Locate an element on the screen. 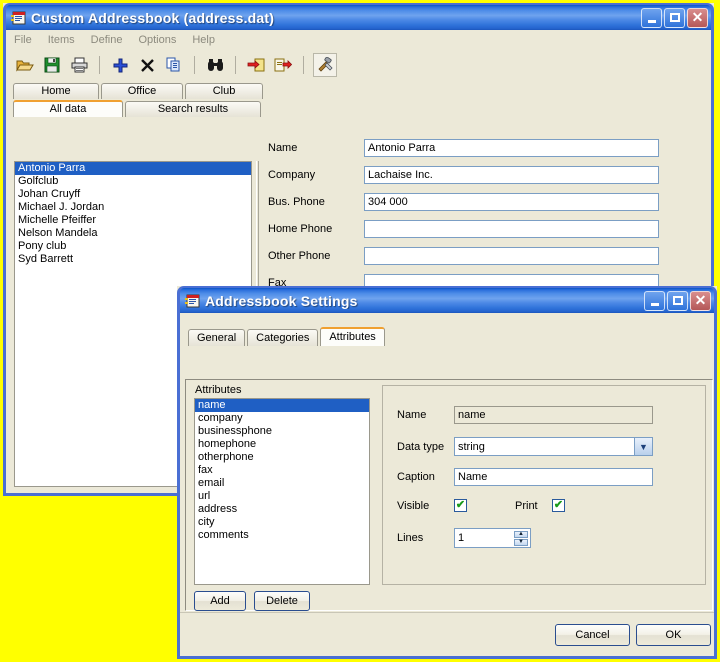  main-window-controls: ✕ is located at coordinates (674, 17).